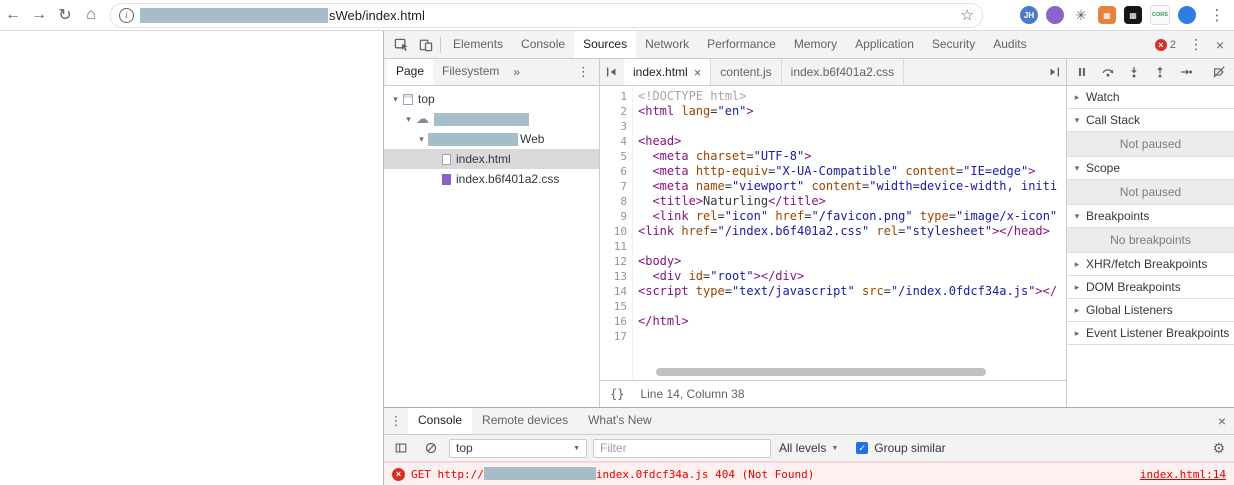 The width and height of the screenshot is (1234, 485). What do you see at coordinates (470, 72) in the screenshot?
I see `navigator-tab-filesystem: Filesystem` at bounding box center [470, 72].